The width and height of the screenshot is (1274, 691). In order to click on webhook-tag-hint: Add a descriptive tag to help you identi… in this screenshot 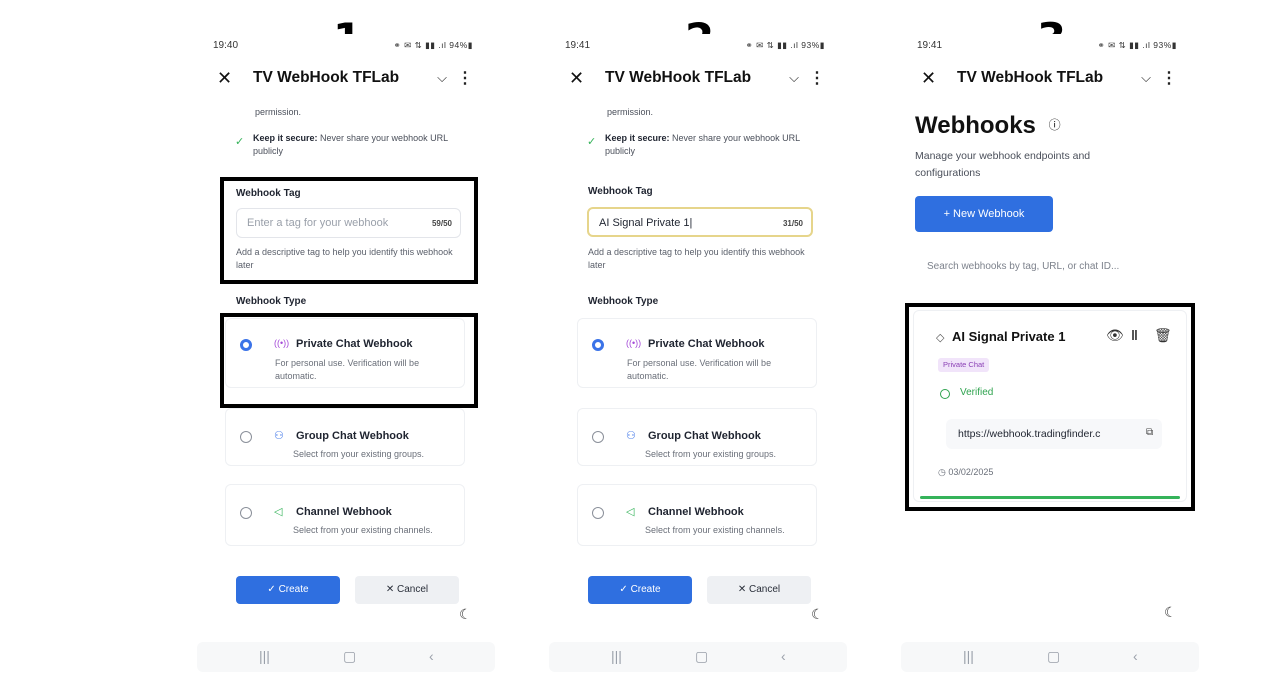, I will do `click(696, 258)`.